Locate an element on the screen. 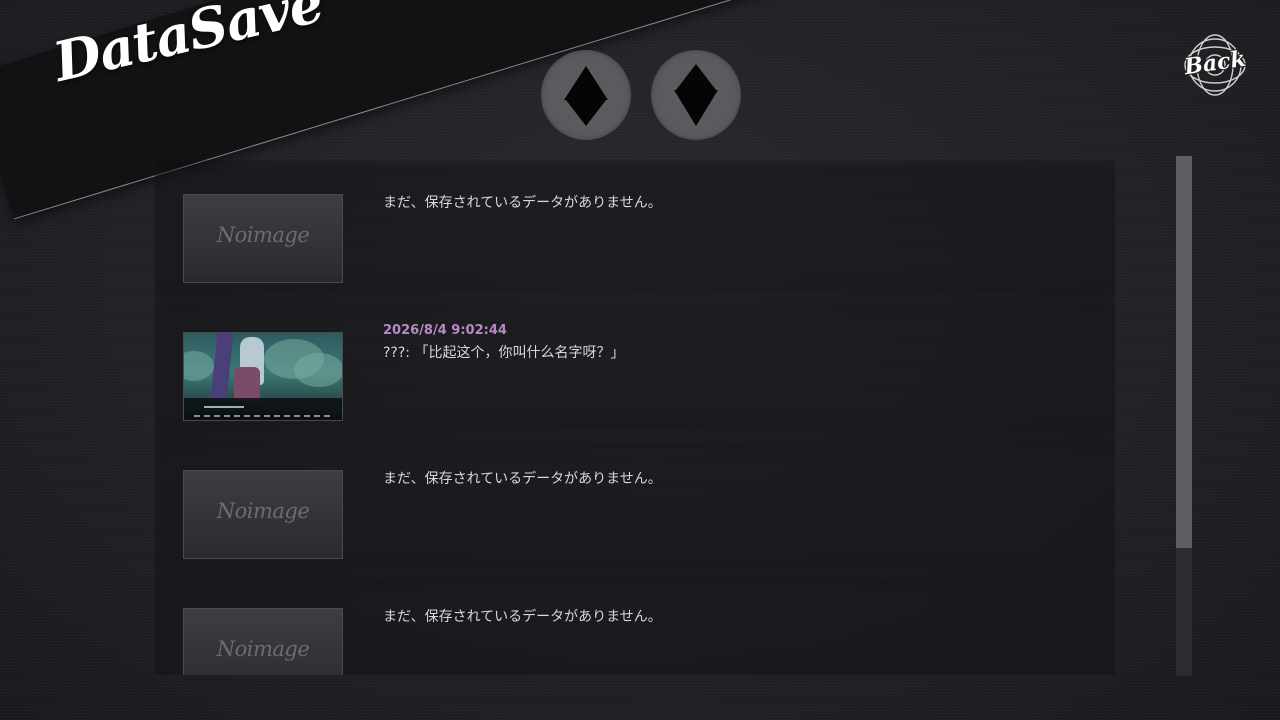  scene-trunk is located at coordinates (222, 367).